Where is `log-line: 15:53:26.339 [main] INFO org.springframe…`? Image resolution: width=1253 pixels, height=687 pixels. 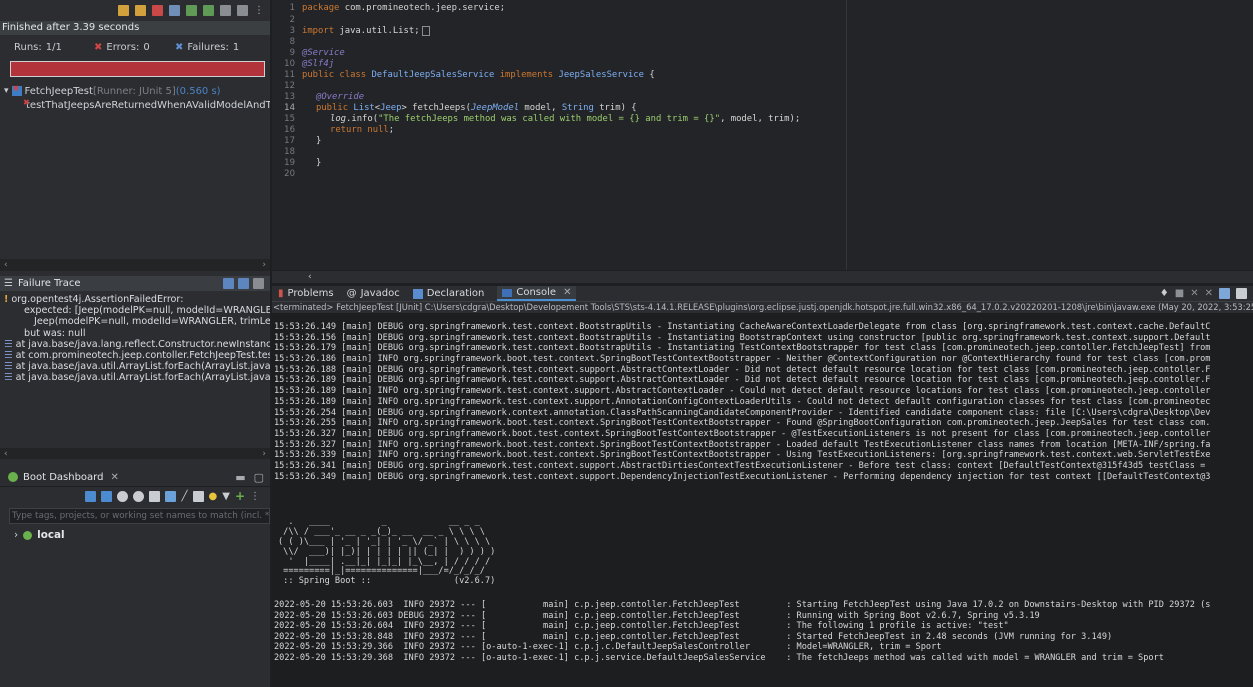
log-line: 15:53:26.339 [main] INFO org.springframe… is located at coordinates (742, 455).